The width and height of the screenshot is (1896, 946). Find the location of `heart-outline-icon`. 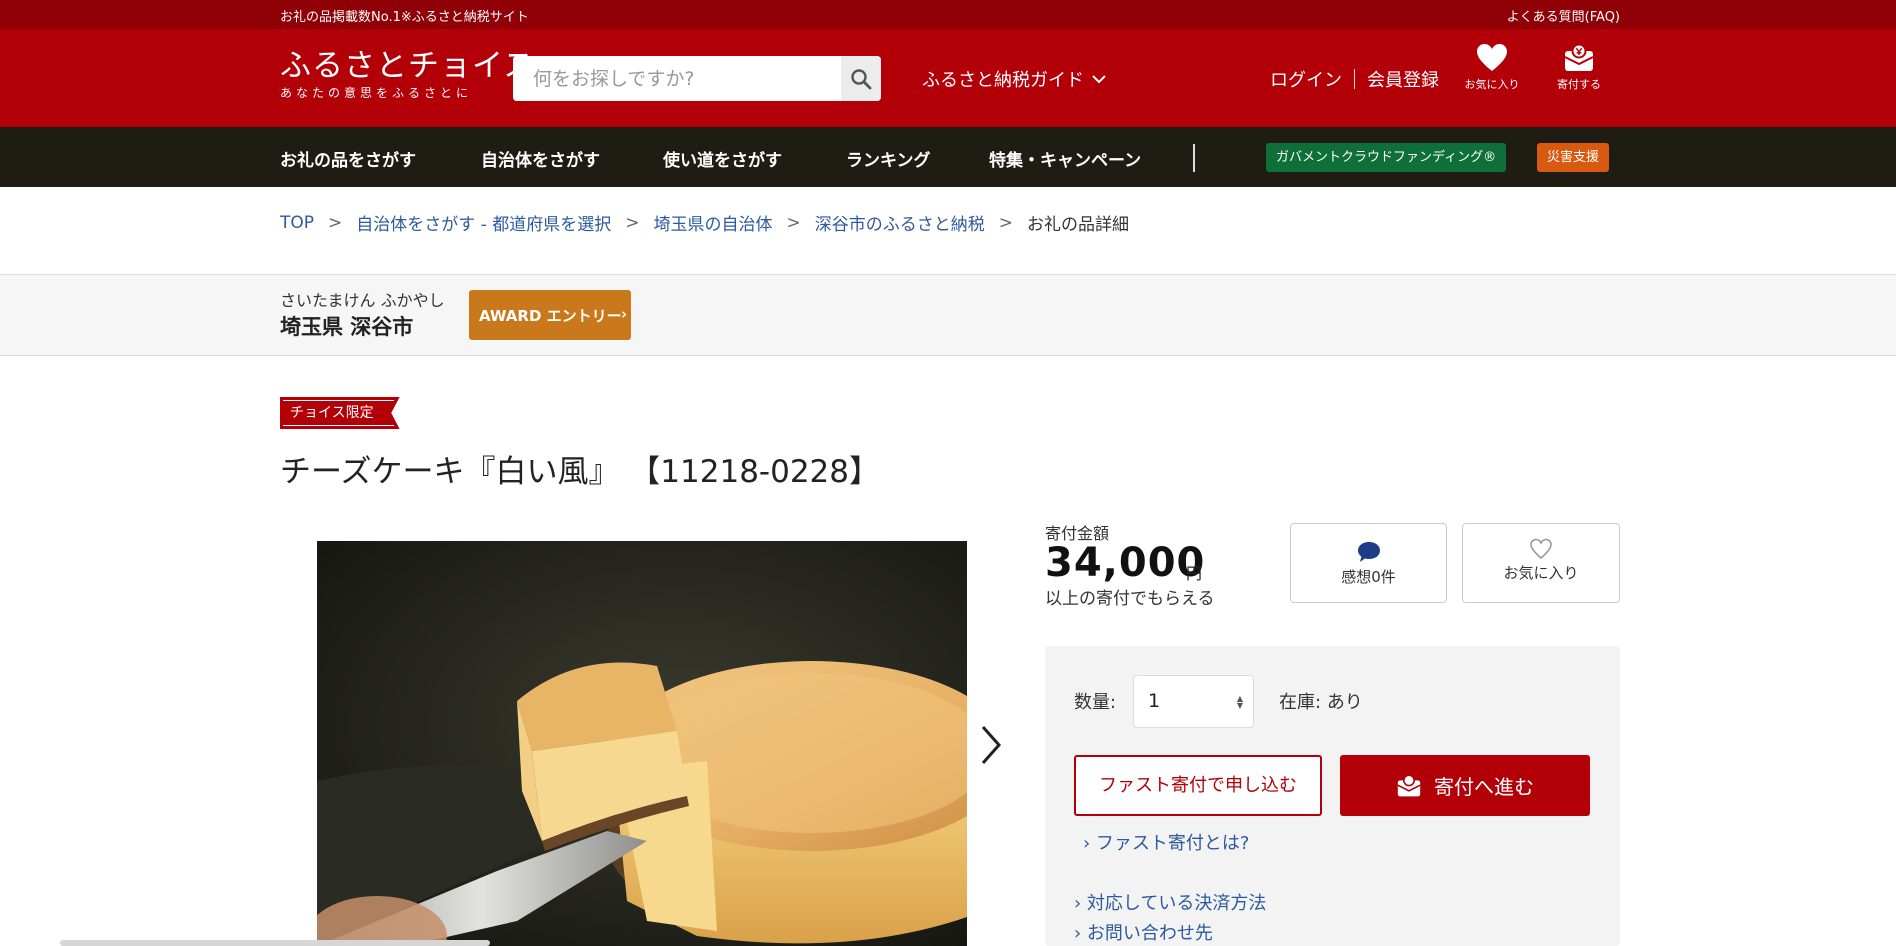

heart-outline-icon is located at coordinates (1541, 549).